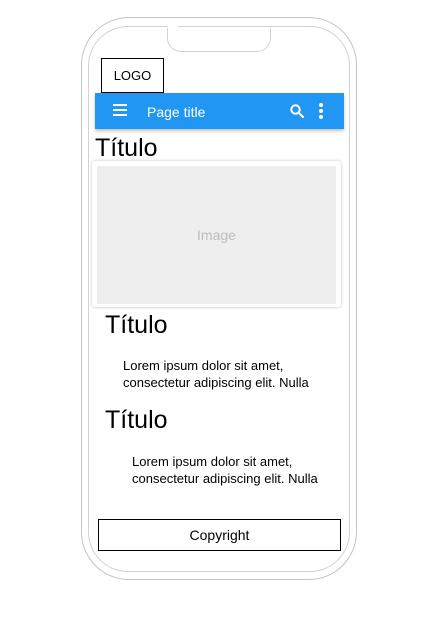 This screenshot has height=637, width=442. I want to click on page-title: Page title, so click(176, 112).